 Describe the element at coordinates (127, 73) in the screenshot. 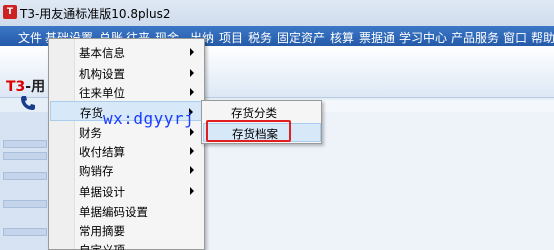

I see `menu-item-org-settings: 机构设置` at that location.